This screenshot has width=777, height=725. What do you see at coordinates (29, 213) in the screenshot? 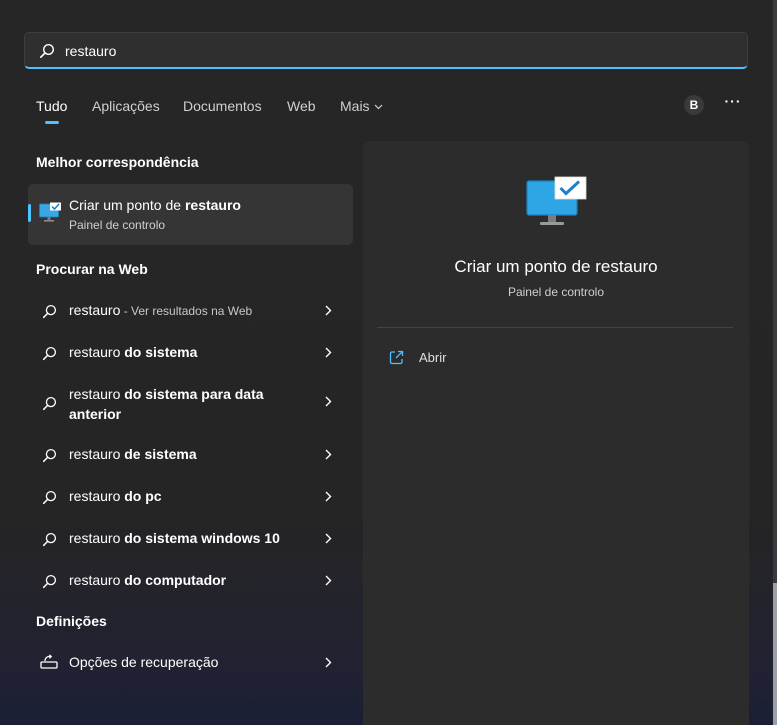
I see `selection-indicator` at bounding box center [29, 213].